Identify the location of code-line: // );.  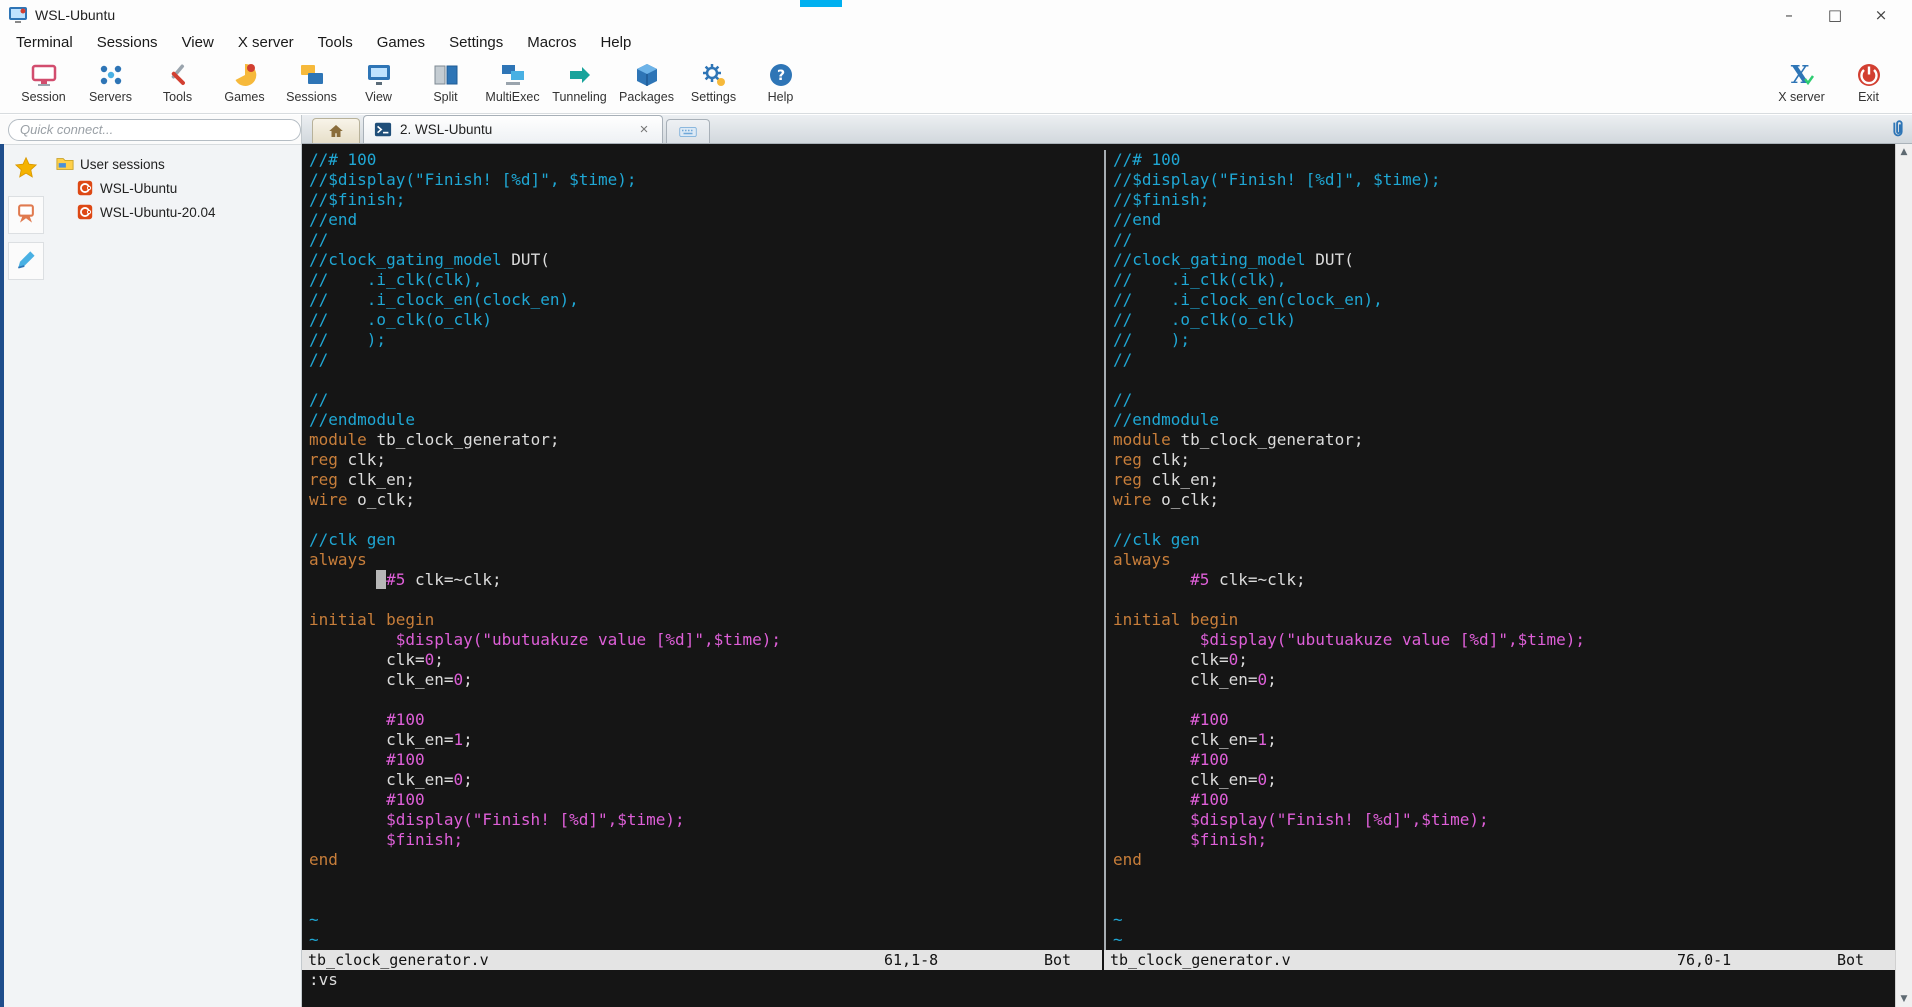
(348, 339).